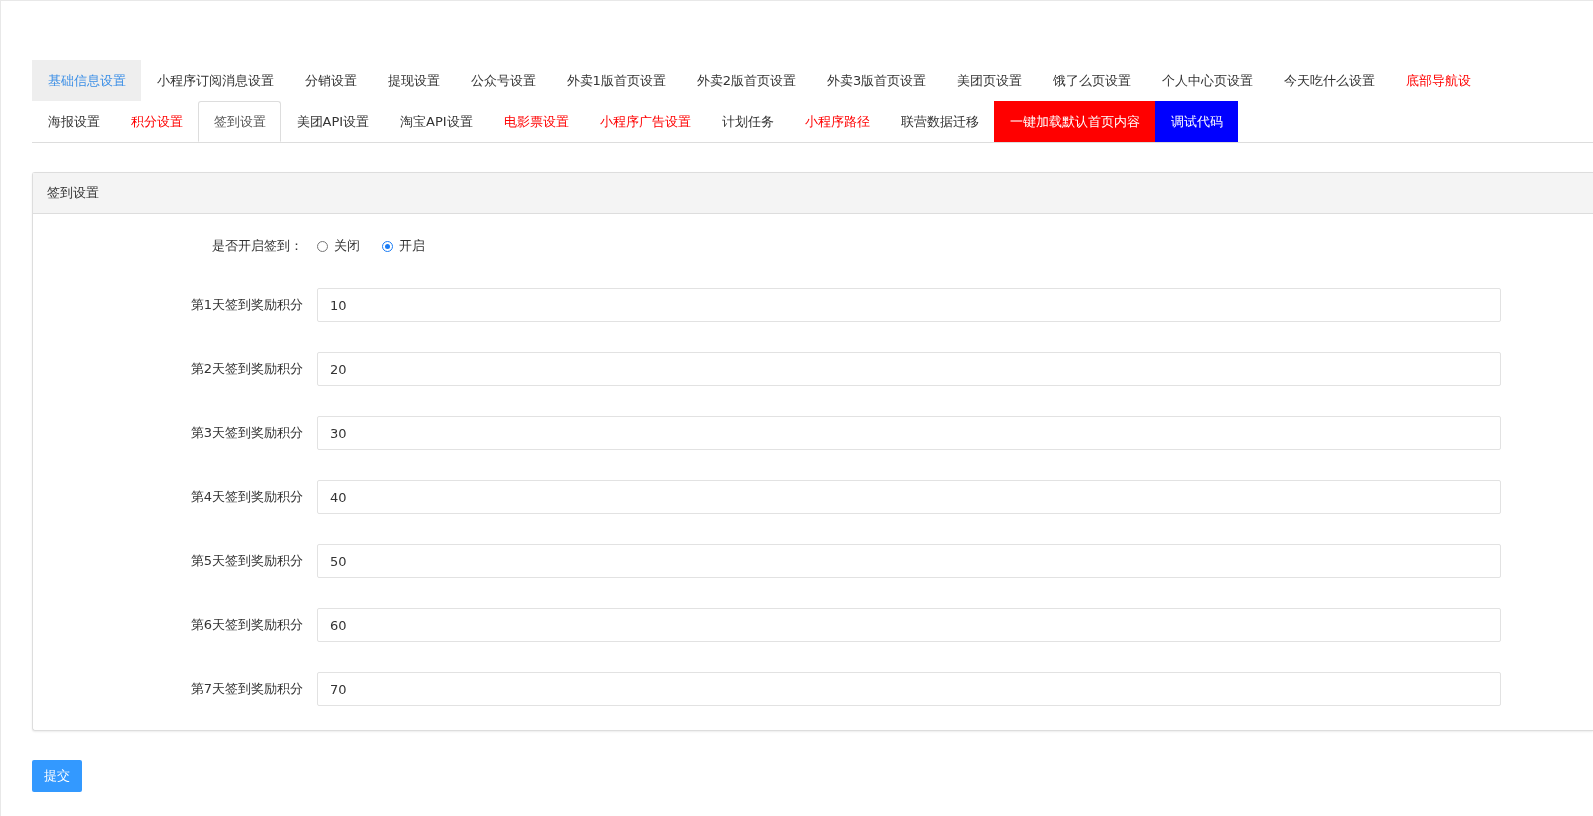  What do you see at coordinates (746, 80) in the screenshot?
I see `tab: 外卖2版首页设置` at bounding box center [746, 80].